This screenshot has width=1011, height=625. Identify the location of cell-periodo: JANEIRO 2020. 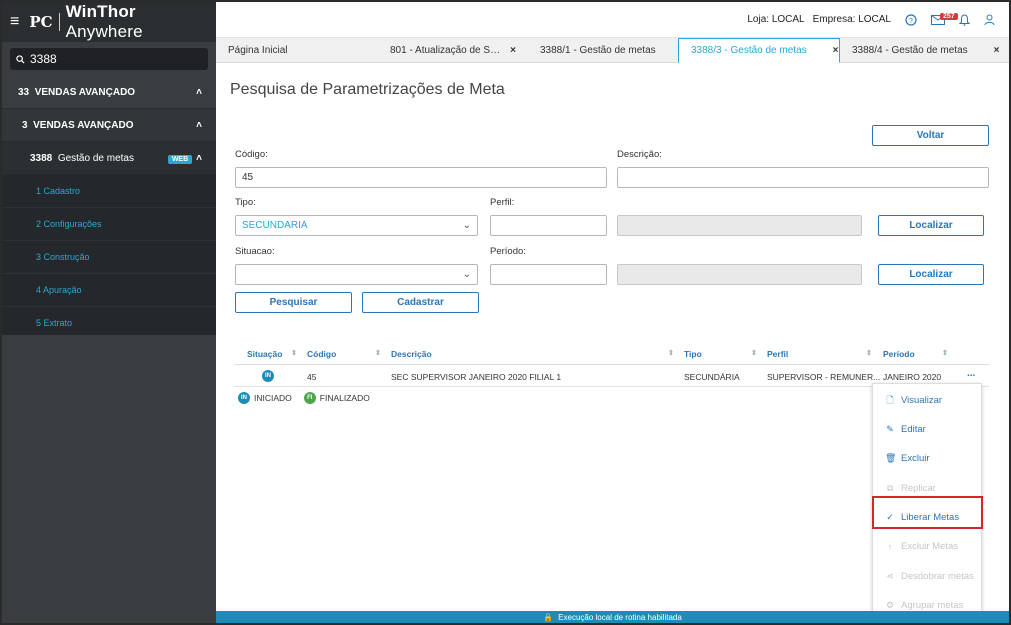
(912, 377).